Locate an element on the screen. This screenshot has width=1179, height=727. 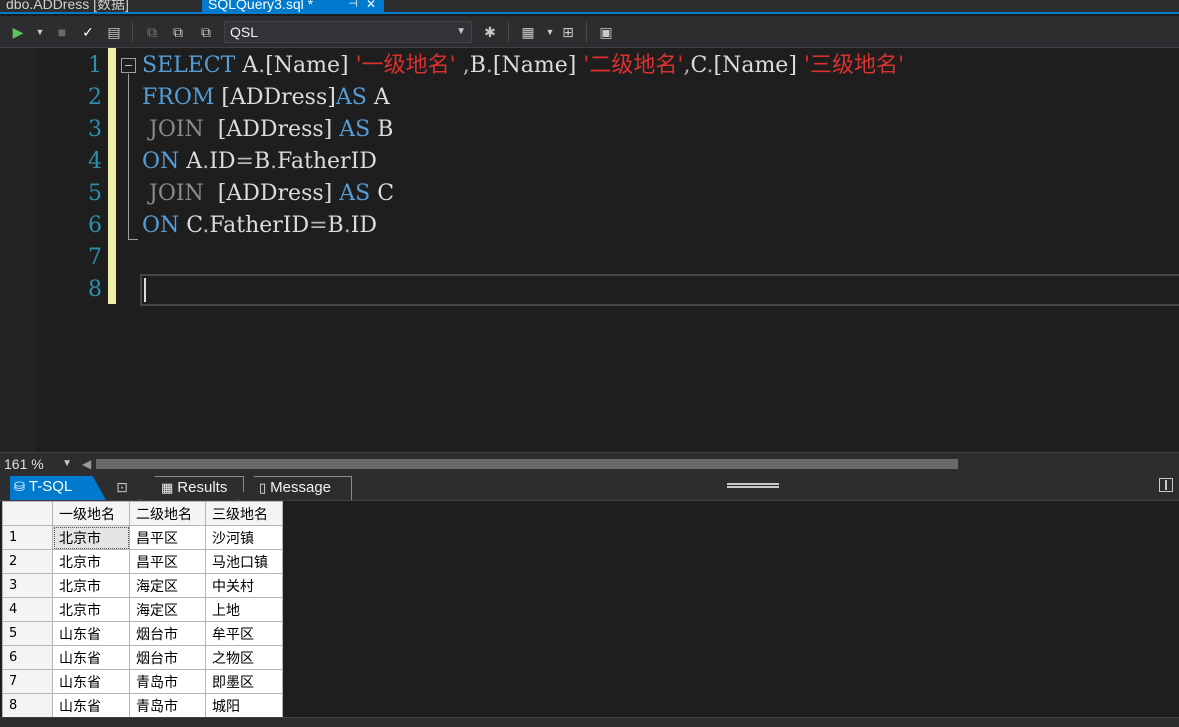
grid-cell: 沙河镇 is located at coordinates (244, 537).